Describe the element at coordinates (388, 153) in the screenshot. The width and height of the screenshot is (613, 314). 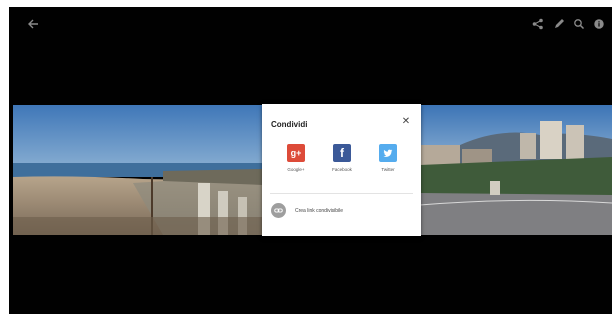
I see `twitter-icon` at that location.